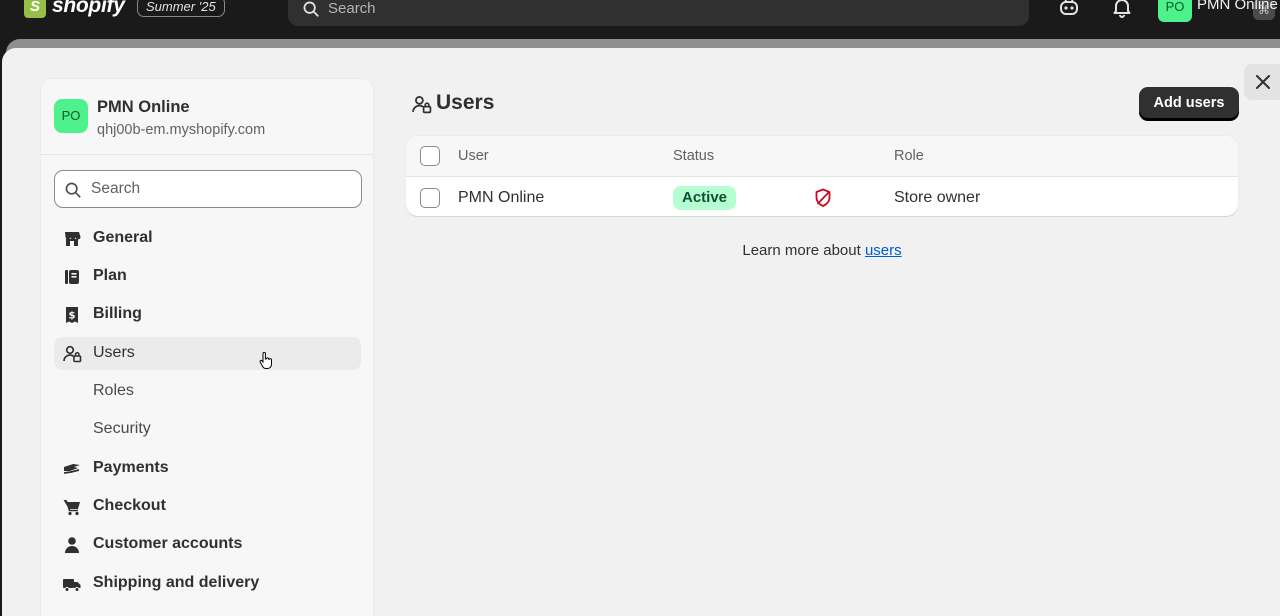  I want to click on sidebar-item-roles: Roles, so click(207, 391).